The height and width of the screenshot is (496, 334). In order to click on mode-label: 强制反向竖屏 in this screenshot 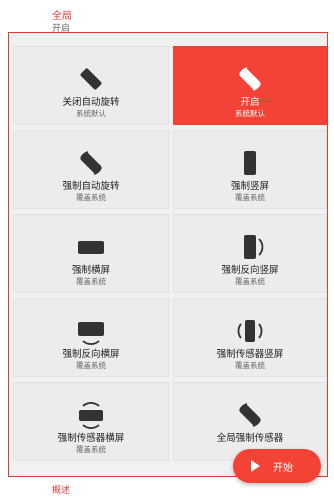, I will do `click(250, 270)`.